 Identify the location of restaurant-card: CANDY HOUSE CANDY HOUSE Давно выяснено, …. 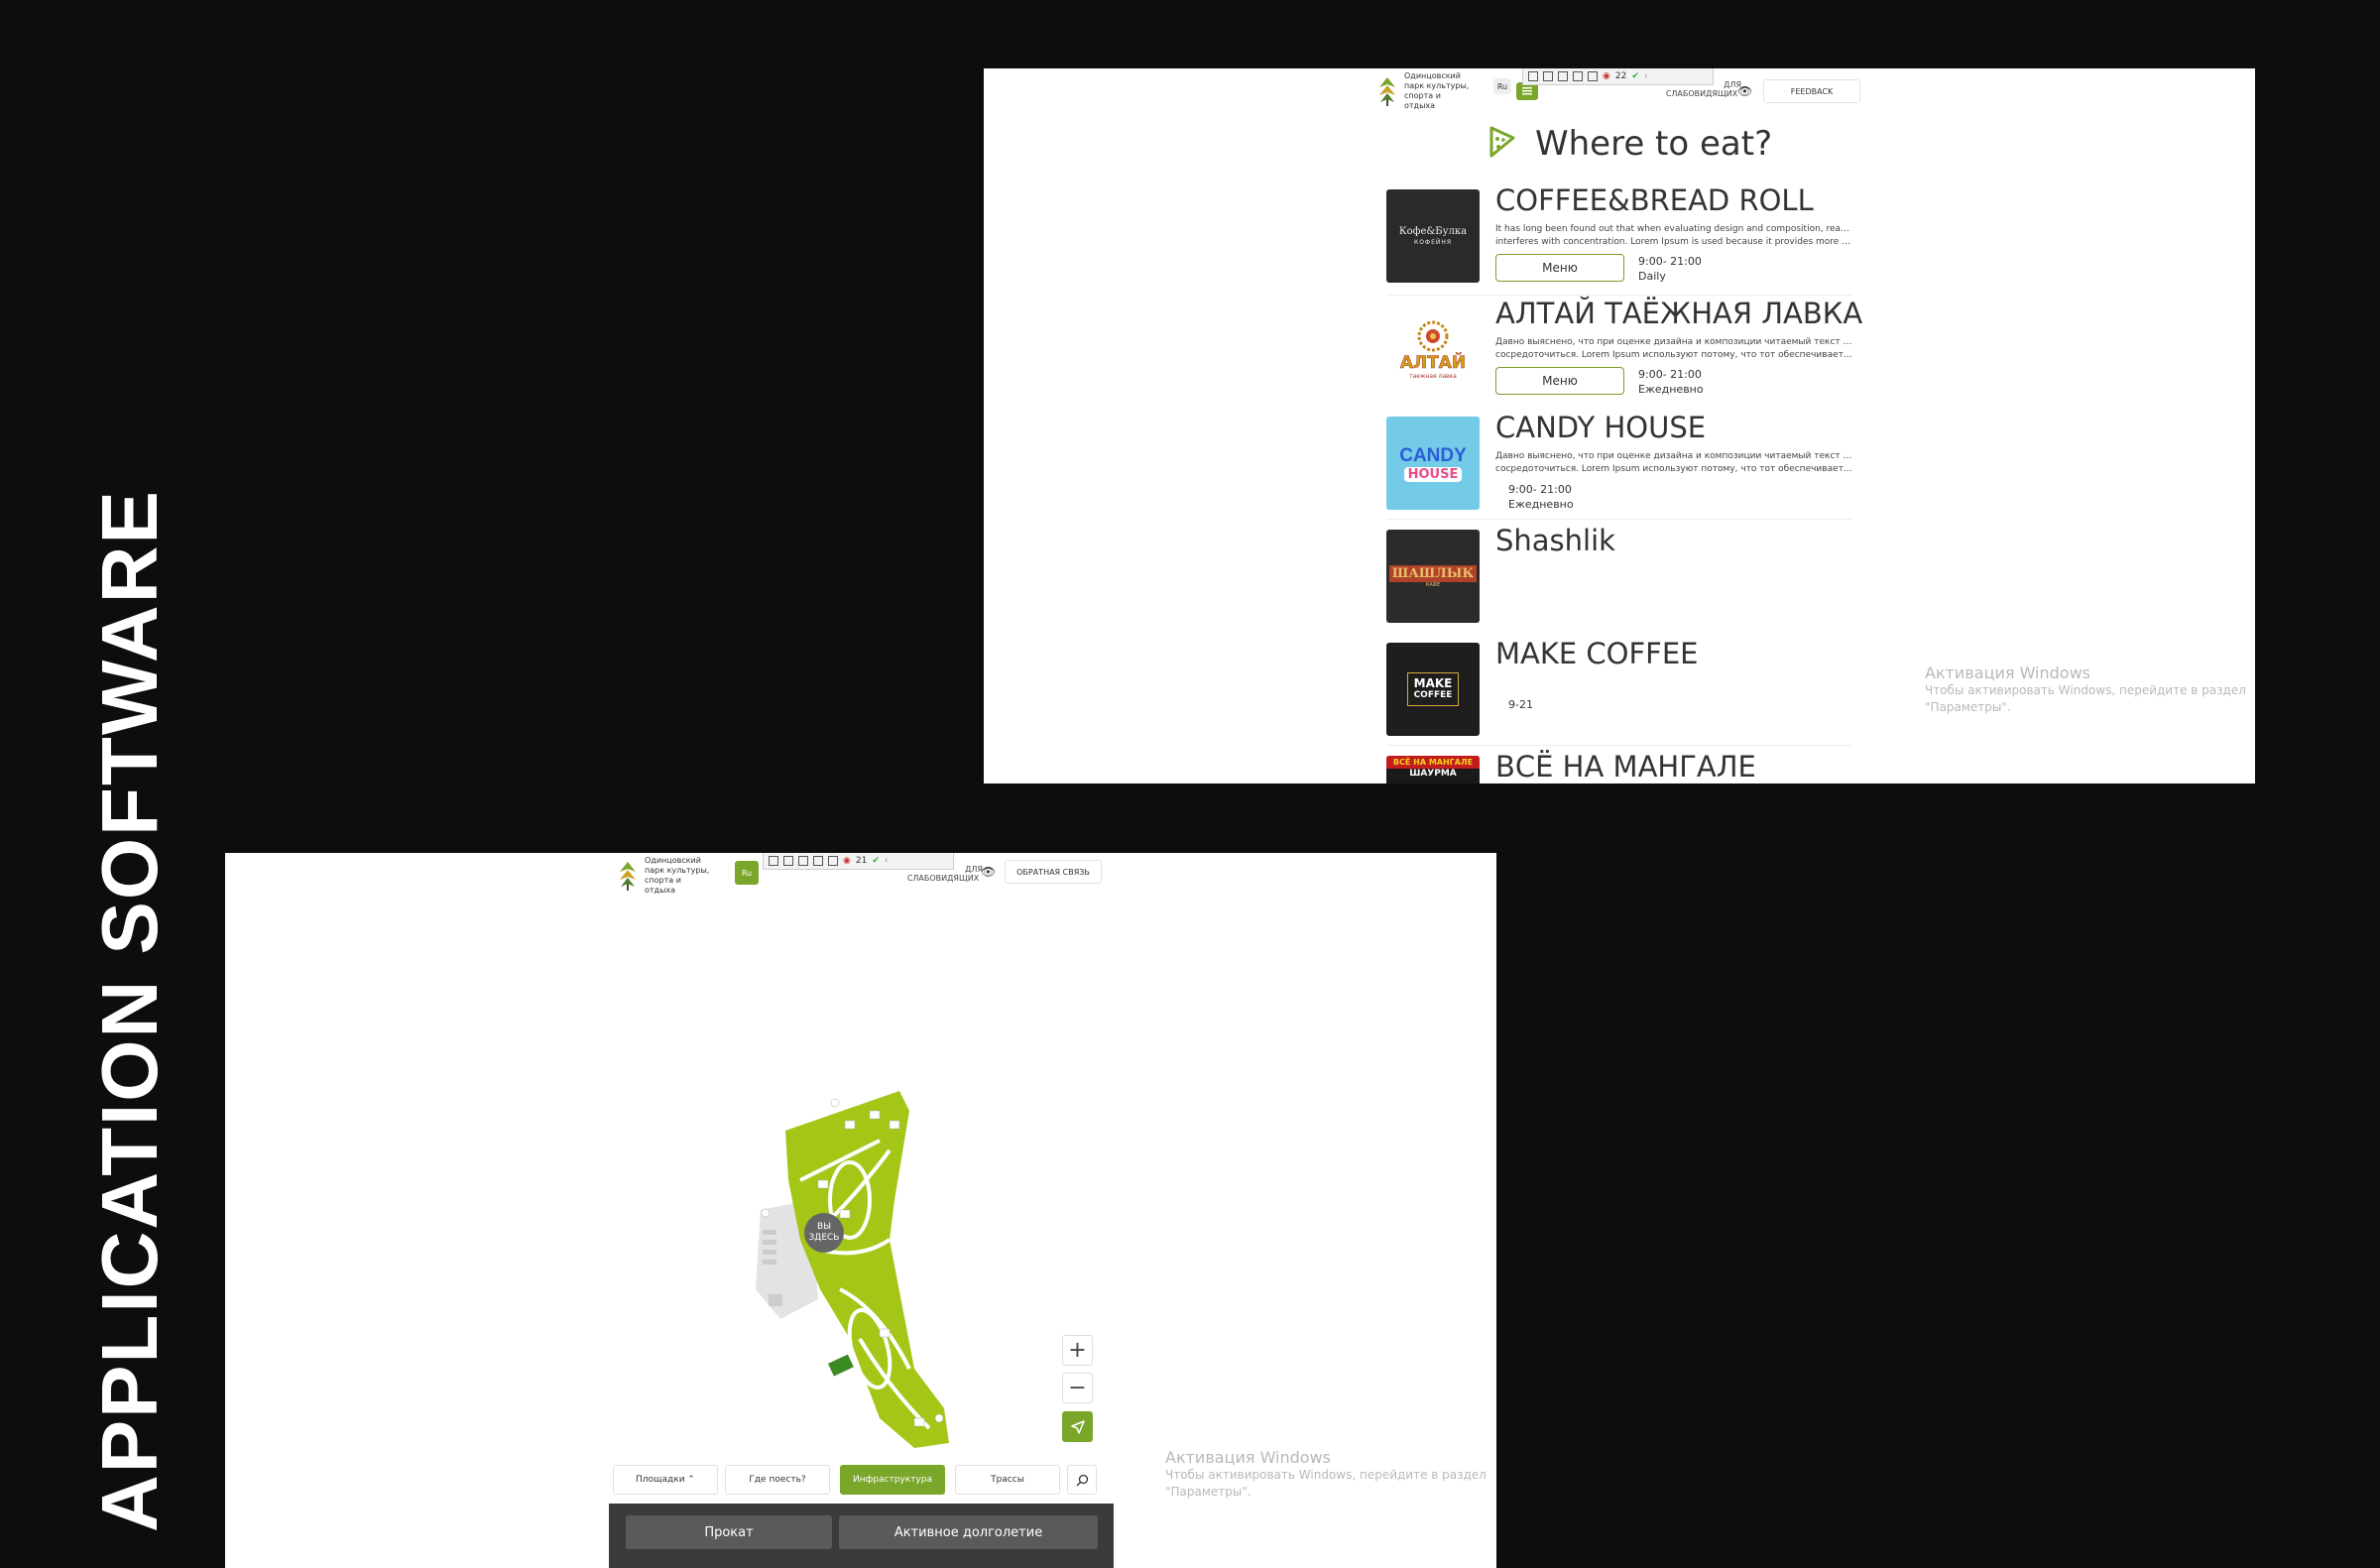
(1624, 463).